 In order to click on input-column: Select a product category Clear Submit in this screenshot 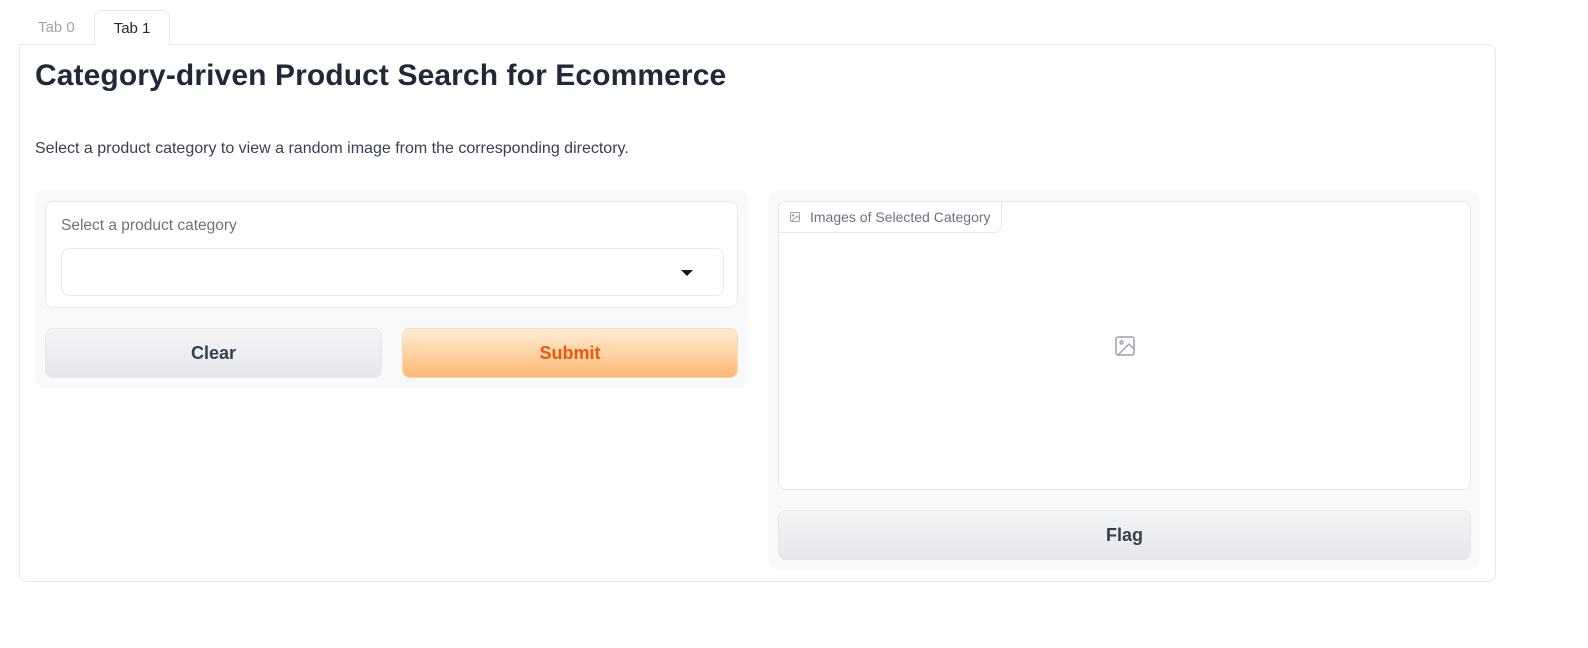, I will do `click(391, 289)`.